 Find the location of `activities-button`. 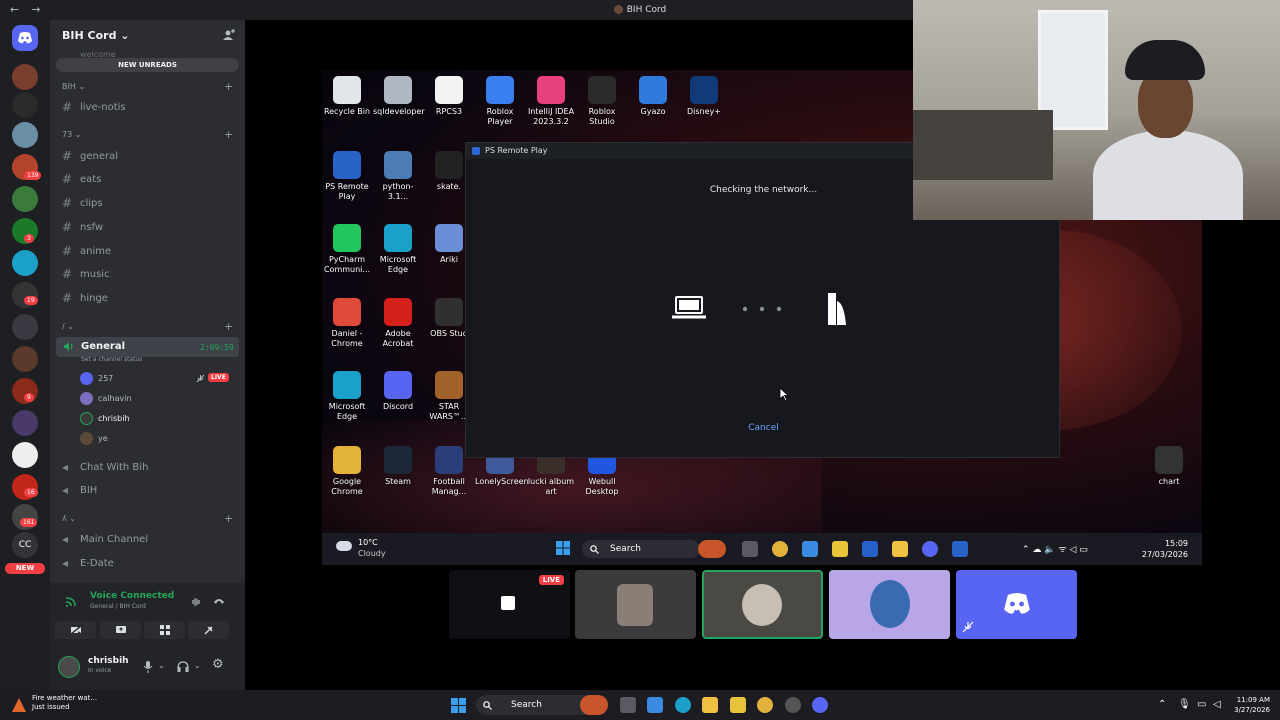

activities-button is located at coordinates (164, 630).